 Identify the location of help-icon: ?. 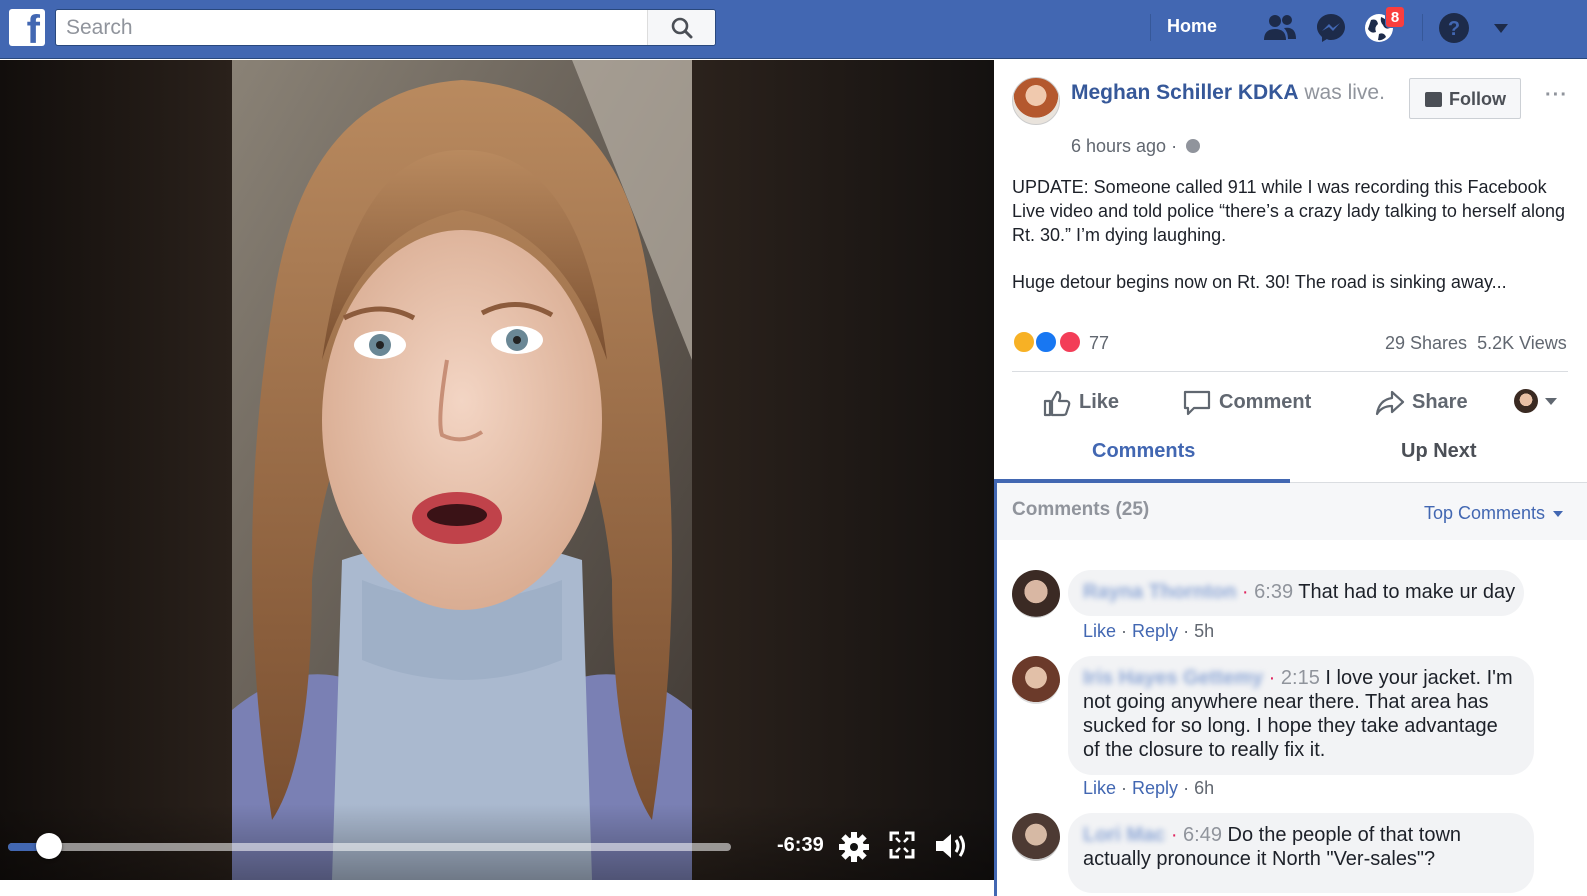
(1454, 28).